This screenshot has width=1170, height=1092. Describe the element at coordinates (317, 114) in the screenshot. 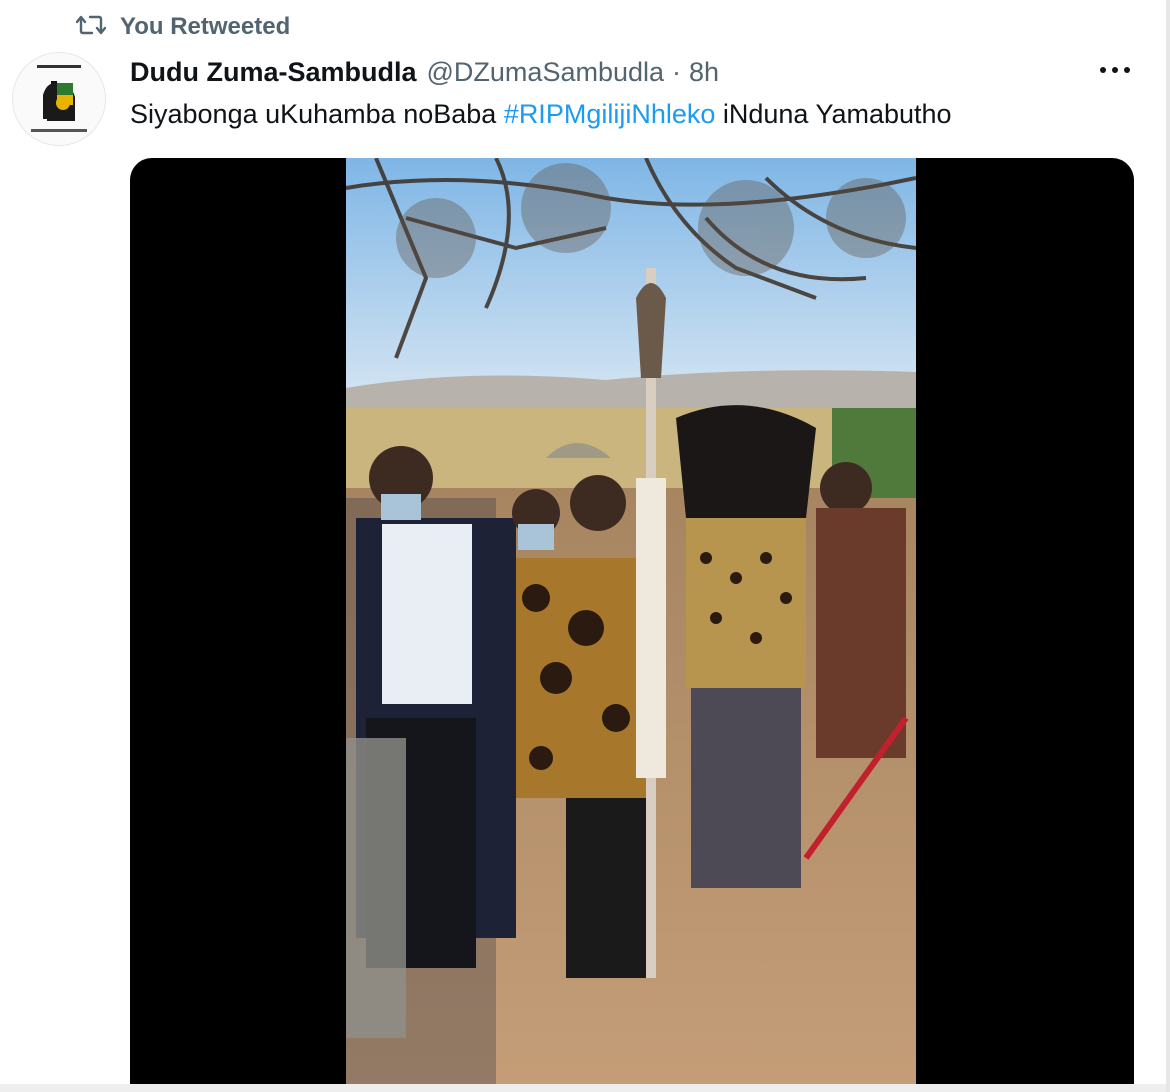

I see `tweet-text-before: Siyabonga uKuhamba noBaba` at that location.